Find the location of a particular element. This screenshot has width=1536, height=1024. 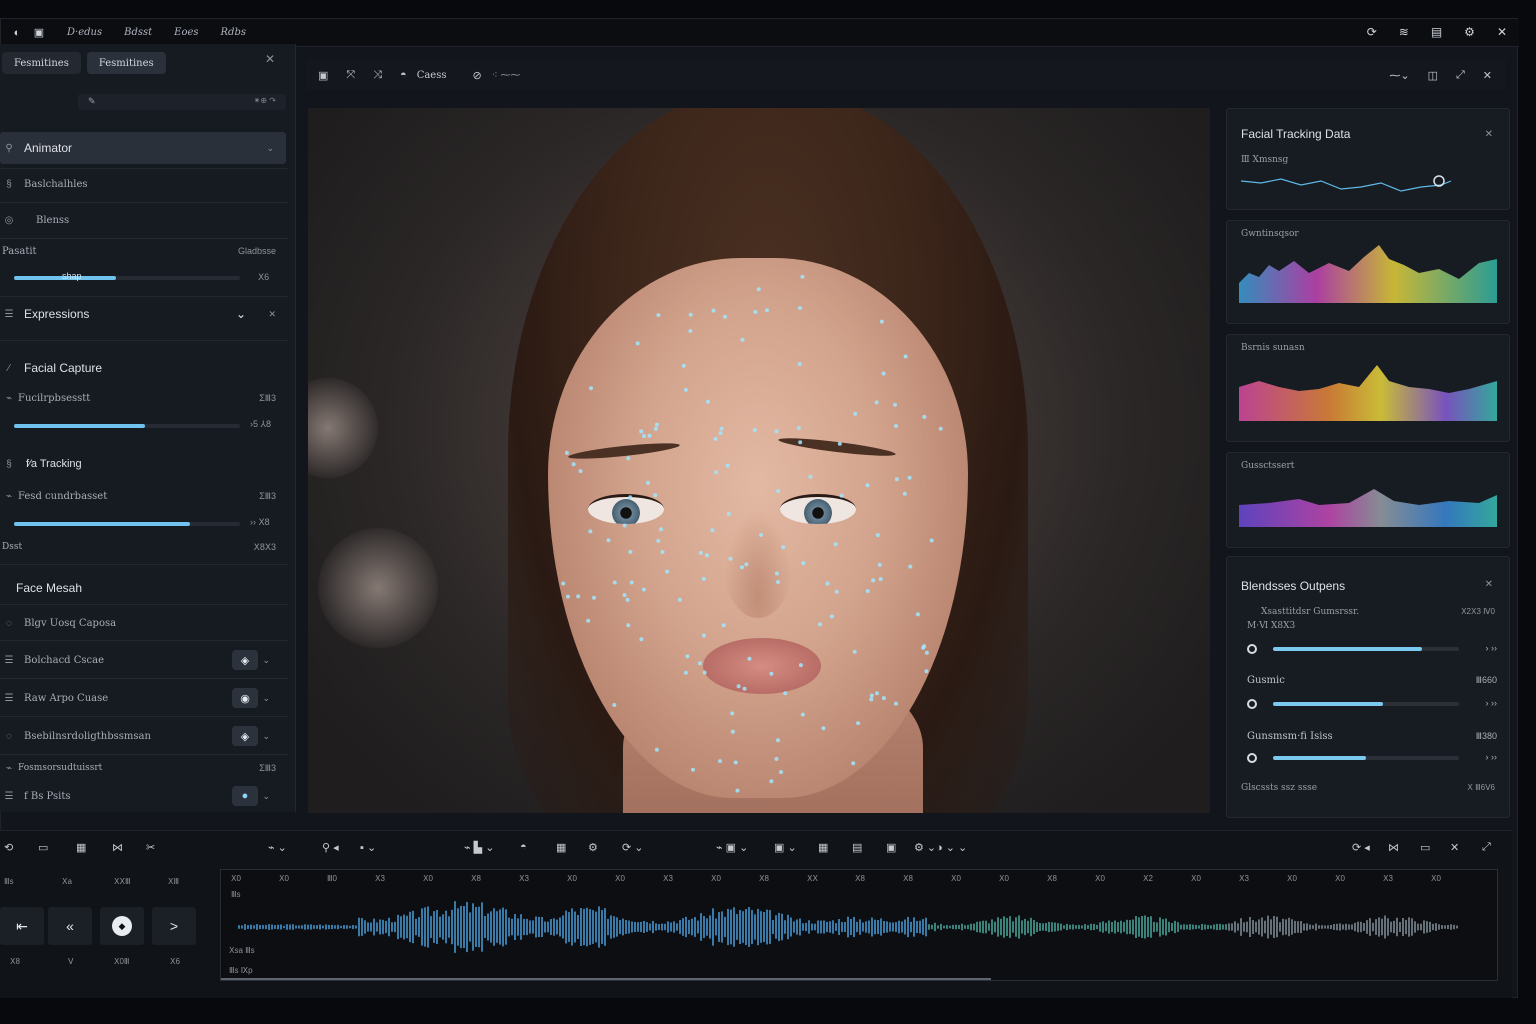

select-icon: ▣ is located at coordinates (323, 75).